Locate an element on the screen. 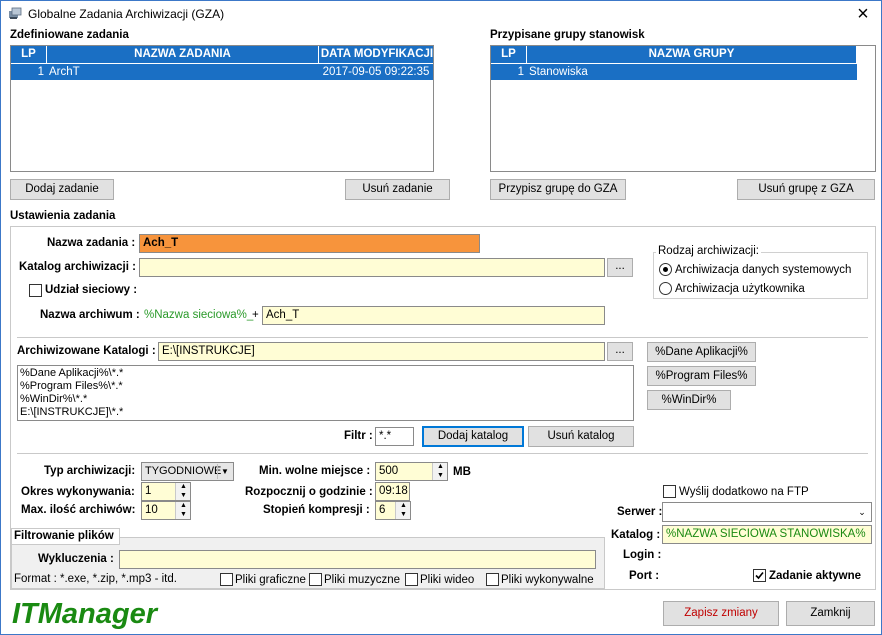 The height and width of the screenshot is (635, 882). window-title: Globalne Zadania Archiwizacji (GZA) is located at coordinates (126, 14).